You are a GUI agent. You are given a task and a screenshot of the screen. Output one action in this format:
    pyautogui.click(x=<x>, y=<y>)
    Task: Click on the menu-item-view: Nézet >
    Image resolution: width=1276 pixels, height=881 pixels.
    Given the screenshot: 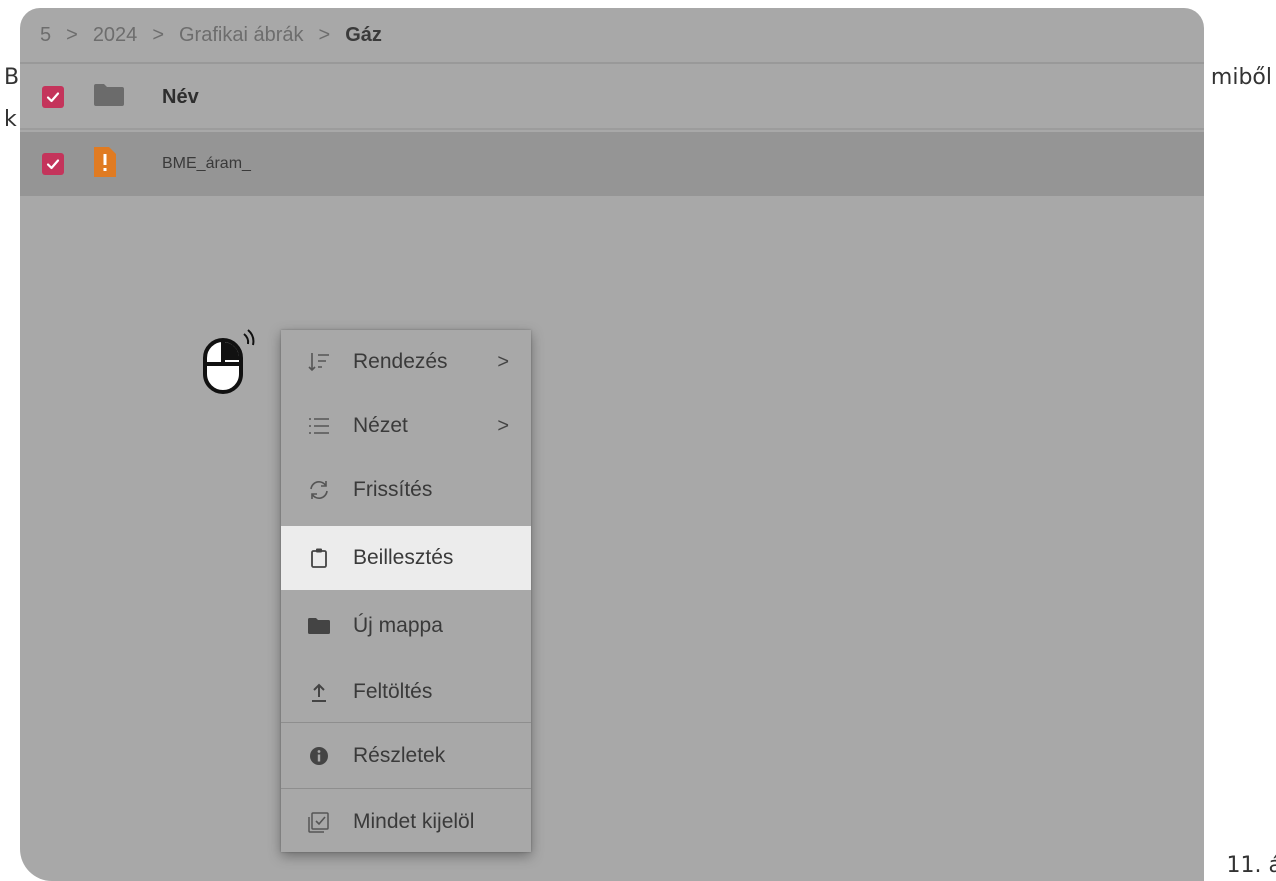 What is the action you would take?
    pyautogui.click(x=406, y=426)
    